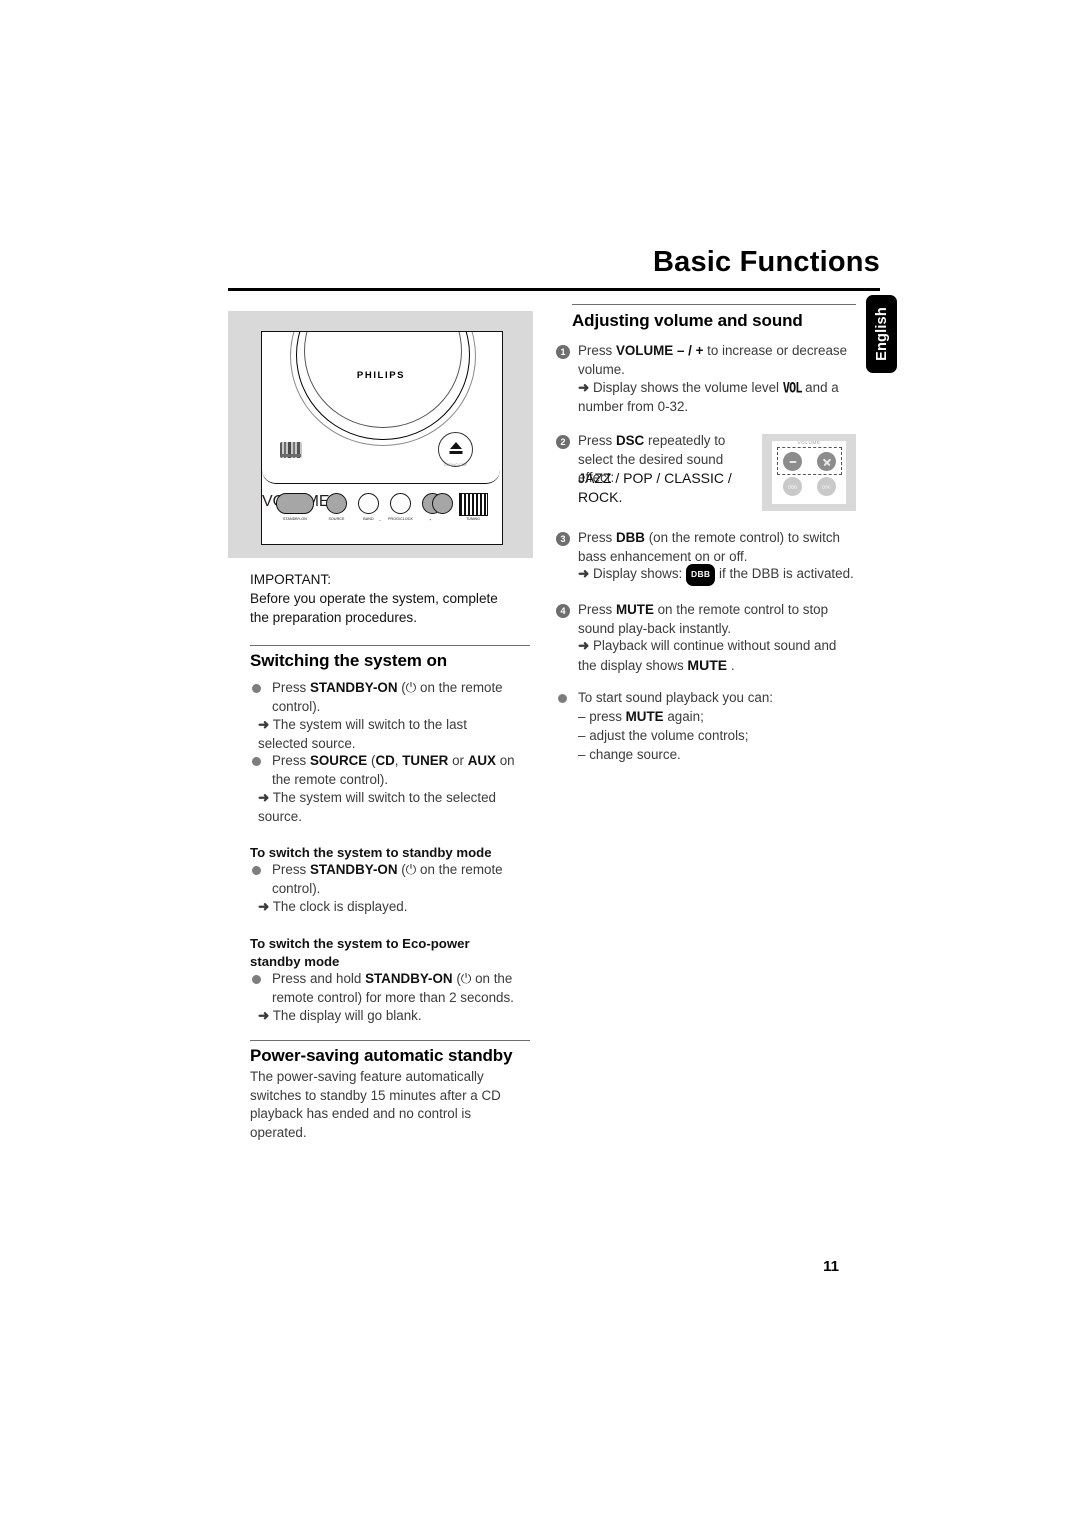 Image resolution: width=1080 pixels, height=1528 pixels. I want to click on step-1-bold: VOLUME – / +, so click(659, 350).